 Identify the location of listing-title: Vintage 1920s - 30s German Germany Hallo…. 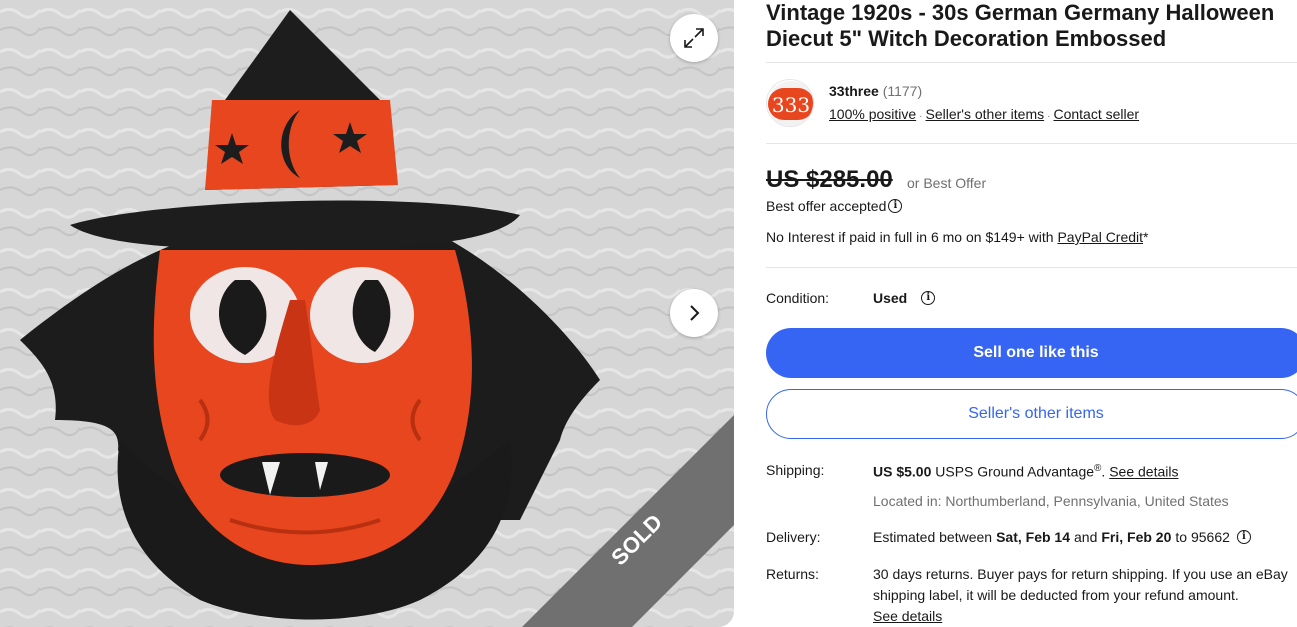
(1031, 26).